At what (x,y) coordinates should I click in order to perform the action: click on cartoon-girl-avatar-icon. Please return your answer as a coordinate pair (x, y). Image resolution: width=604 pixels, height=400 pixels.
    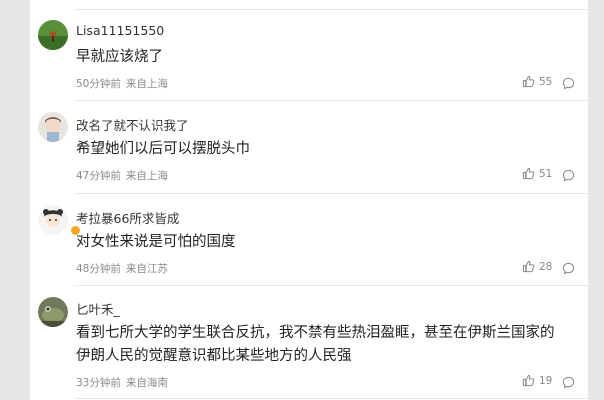
    Looking at the image, I should click on (53, 220).